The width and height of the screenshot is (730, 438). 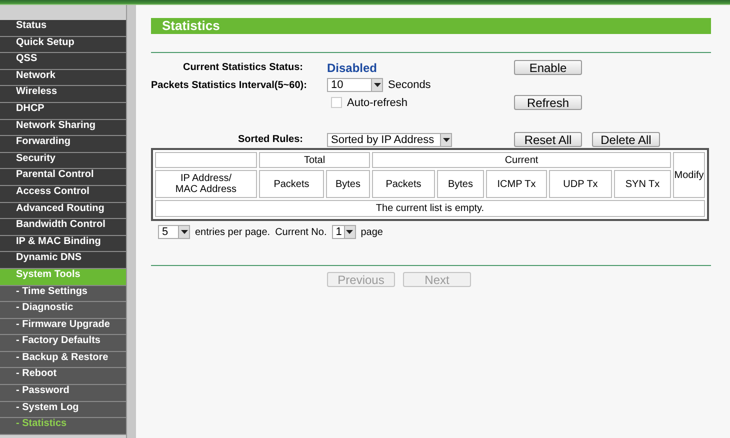 What do you see at coordinates (242, 67) in the screenshot?
I see `field-label: Current Statistics Status:` at bounding box center [242, 67].